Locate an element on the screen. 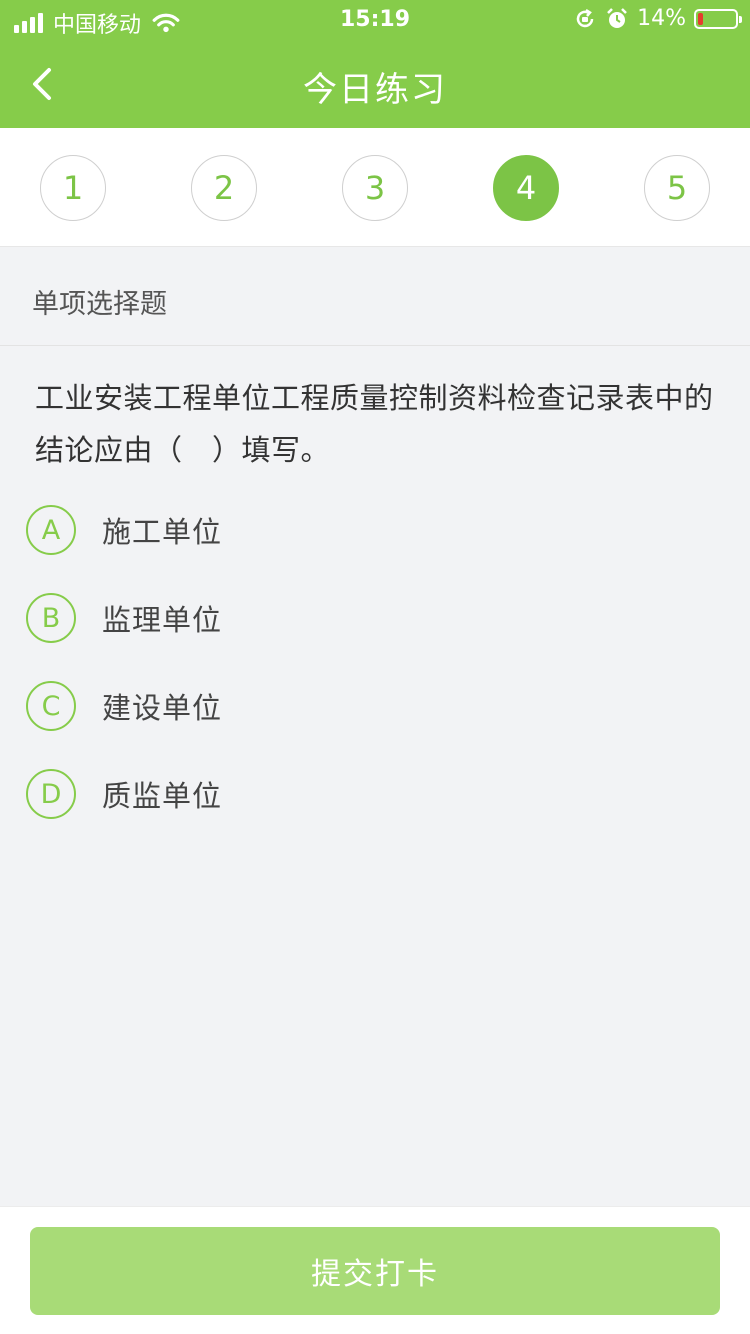 The image size is (750, 1334). question-index-3: 3 is located at coordinates (375, 188).